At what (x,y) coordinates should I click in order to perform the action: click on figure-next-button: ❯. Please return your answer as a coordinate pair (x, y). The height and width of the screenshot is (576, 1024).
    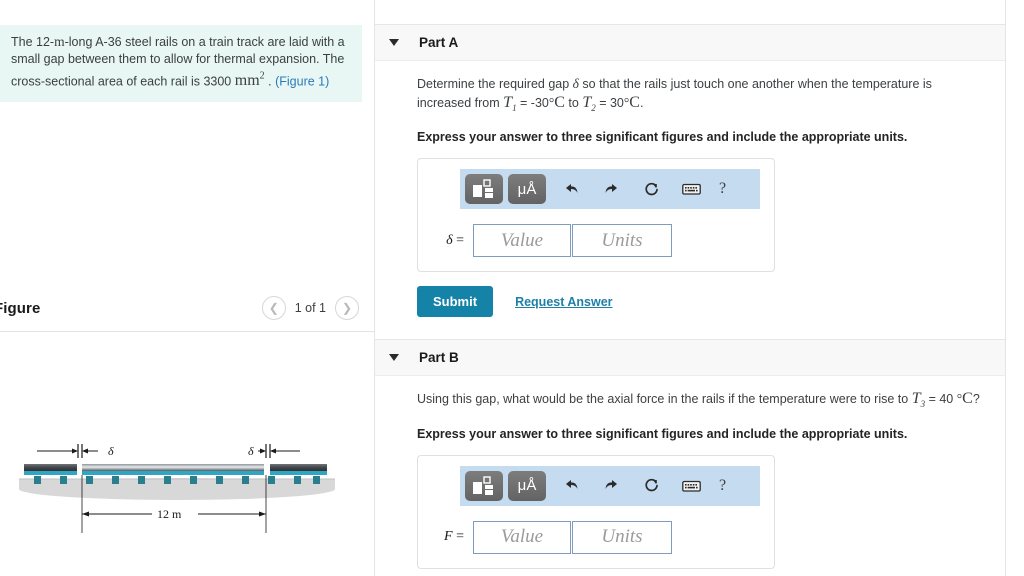
    Looking at the image, I should click on (347, 308).